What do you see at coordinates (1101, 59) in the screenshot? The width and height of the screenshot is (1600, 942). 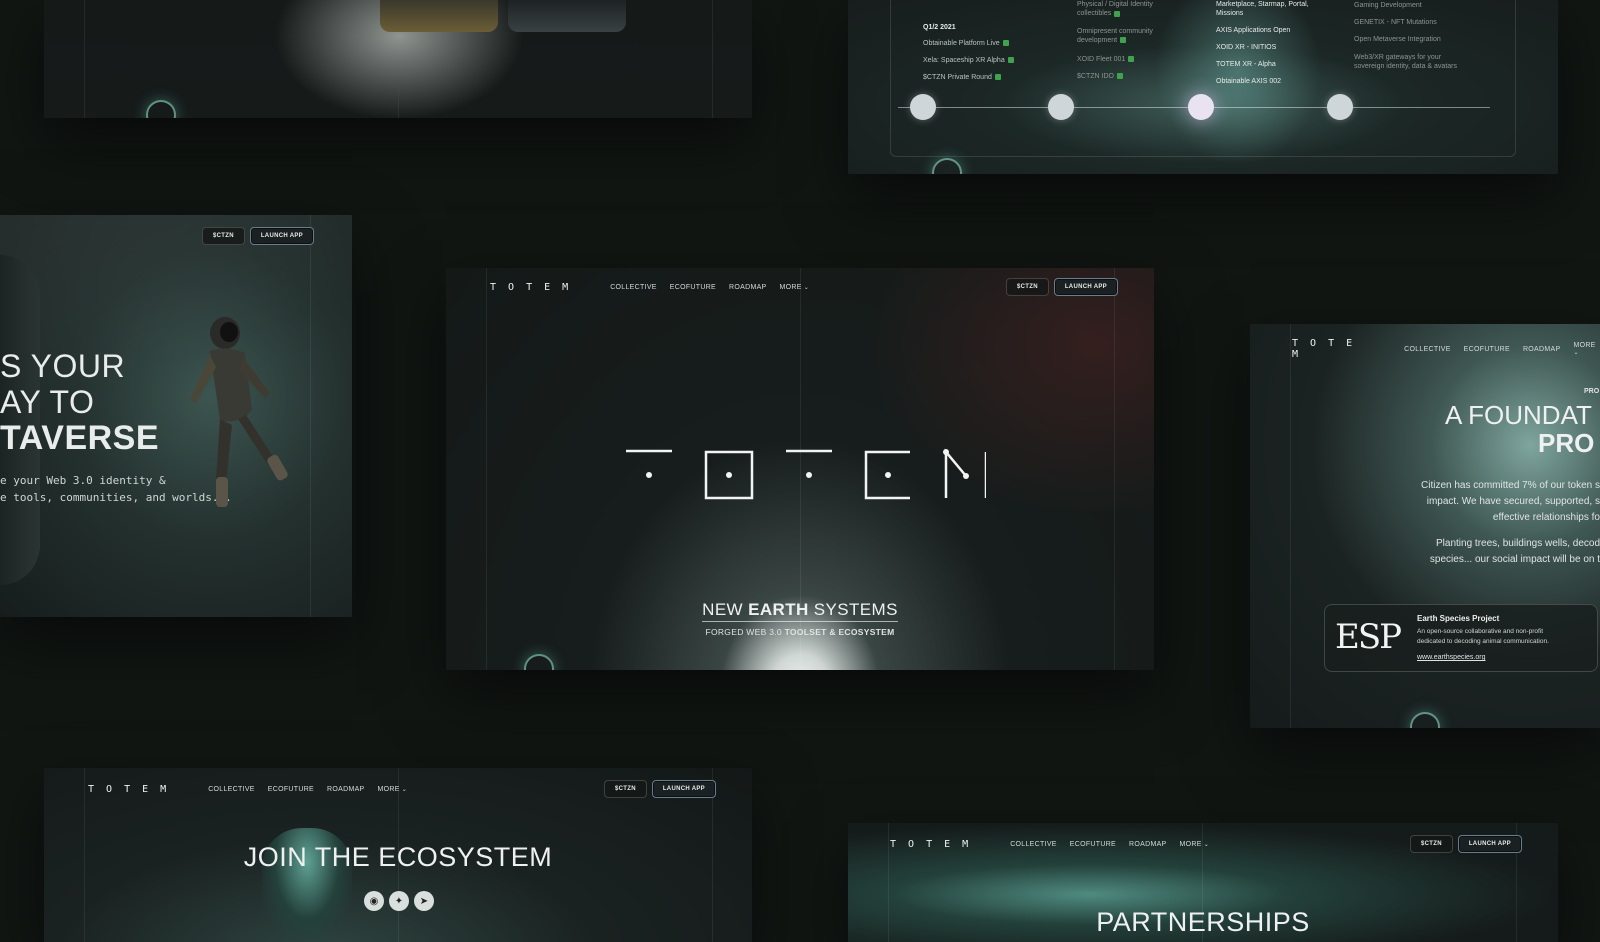 I see `roadmap-item: XOID Fleet 001` at bounding box center [1101, 59].